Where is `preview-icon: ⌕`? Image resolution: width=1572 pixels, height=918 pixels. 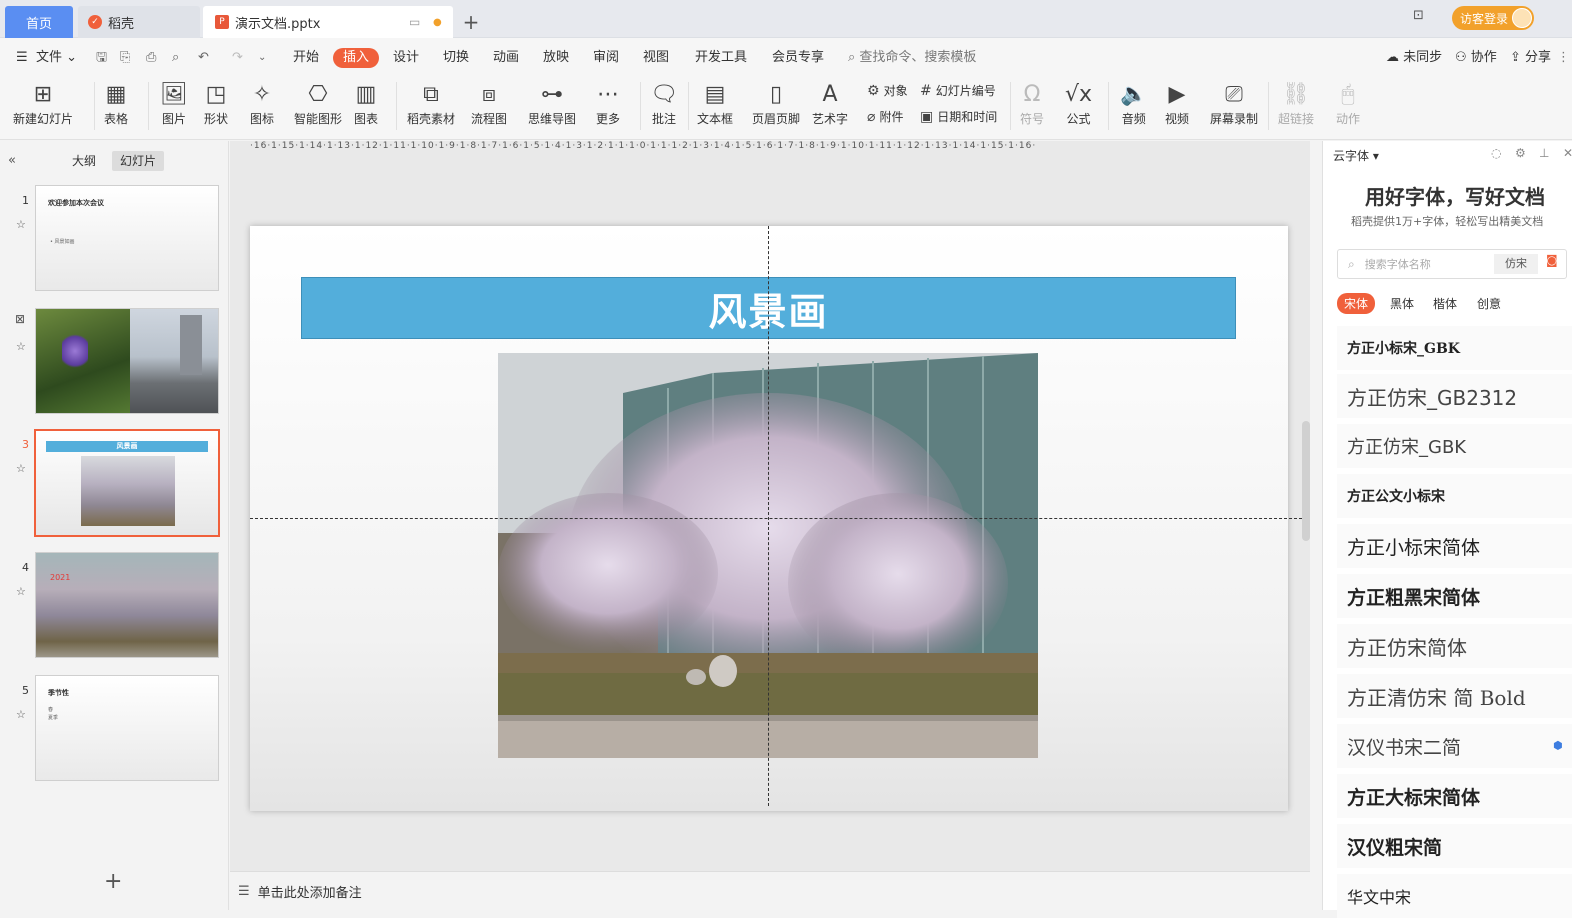
preview-icon: ⌕ is located at coordinates (175, 58).